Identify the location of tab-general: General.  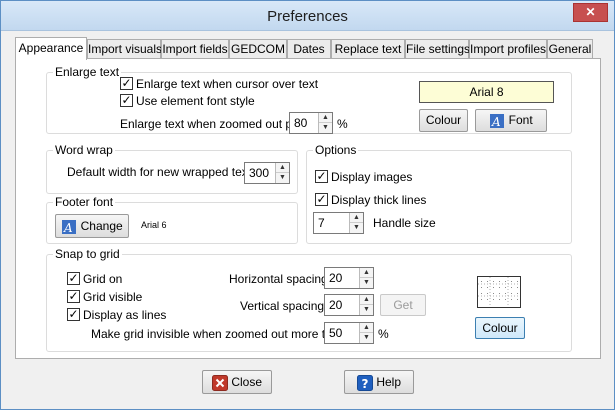
(570, 49).